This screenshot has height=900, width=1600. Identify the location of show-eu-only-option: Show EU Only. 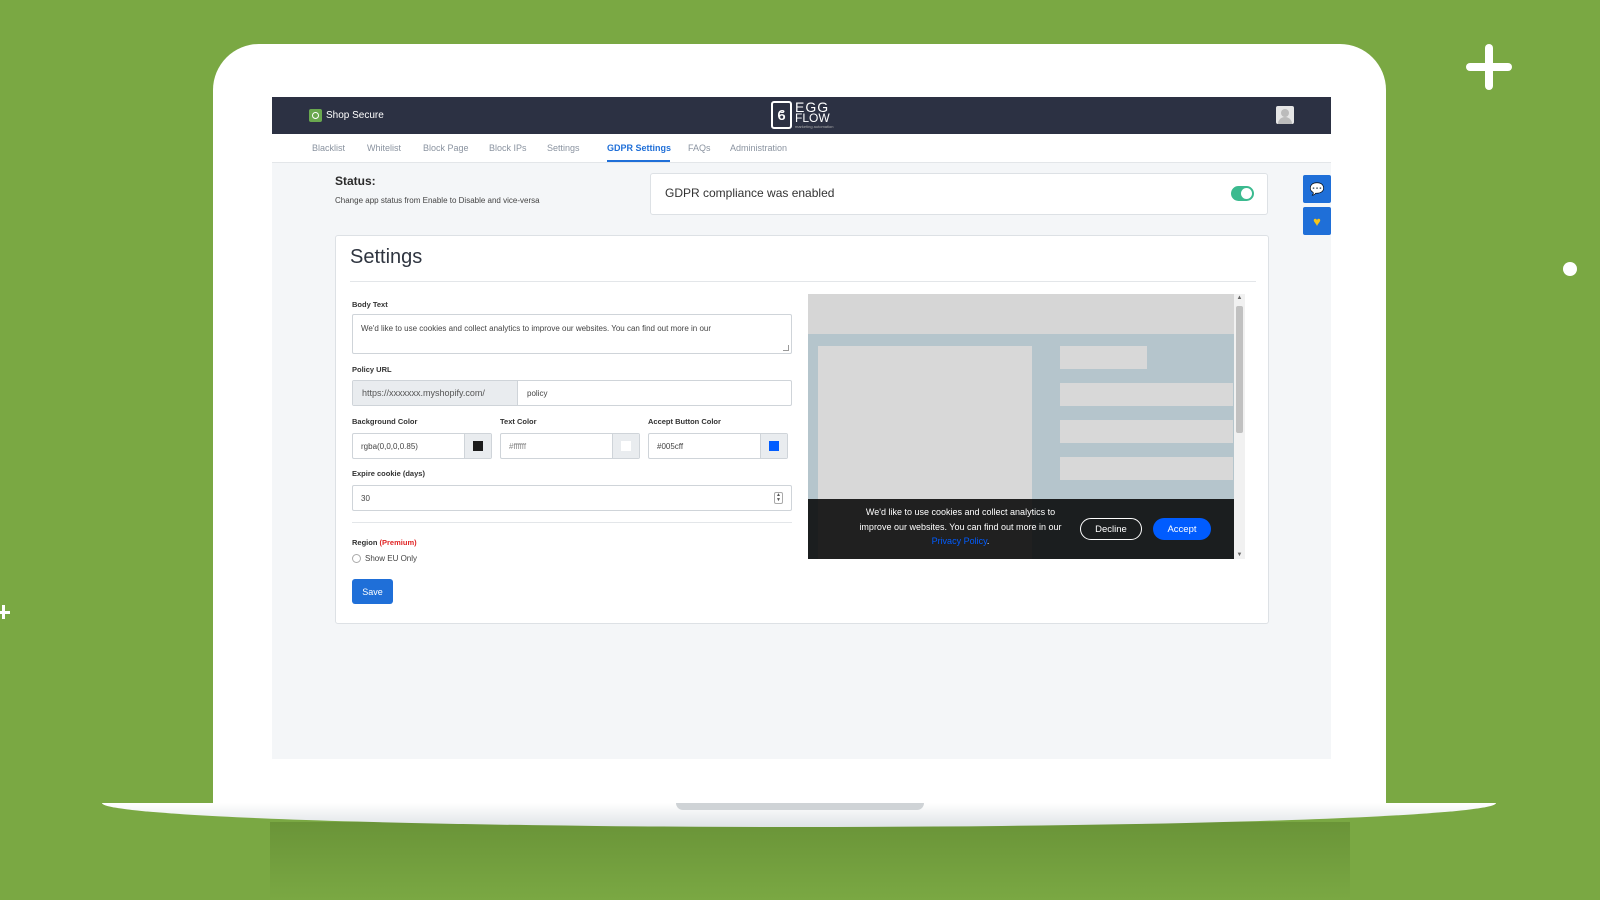
(384, 558).